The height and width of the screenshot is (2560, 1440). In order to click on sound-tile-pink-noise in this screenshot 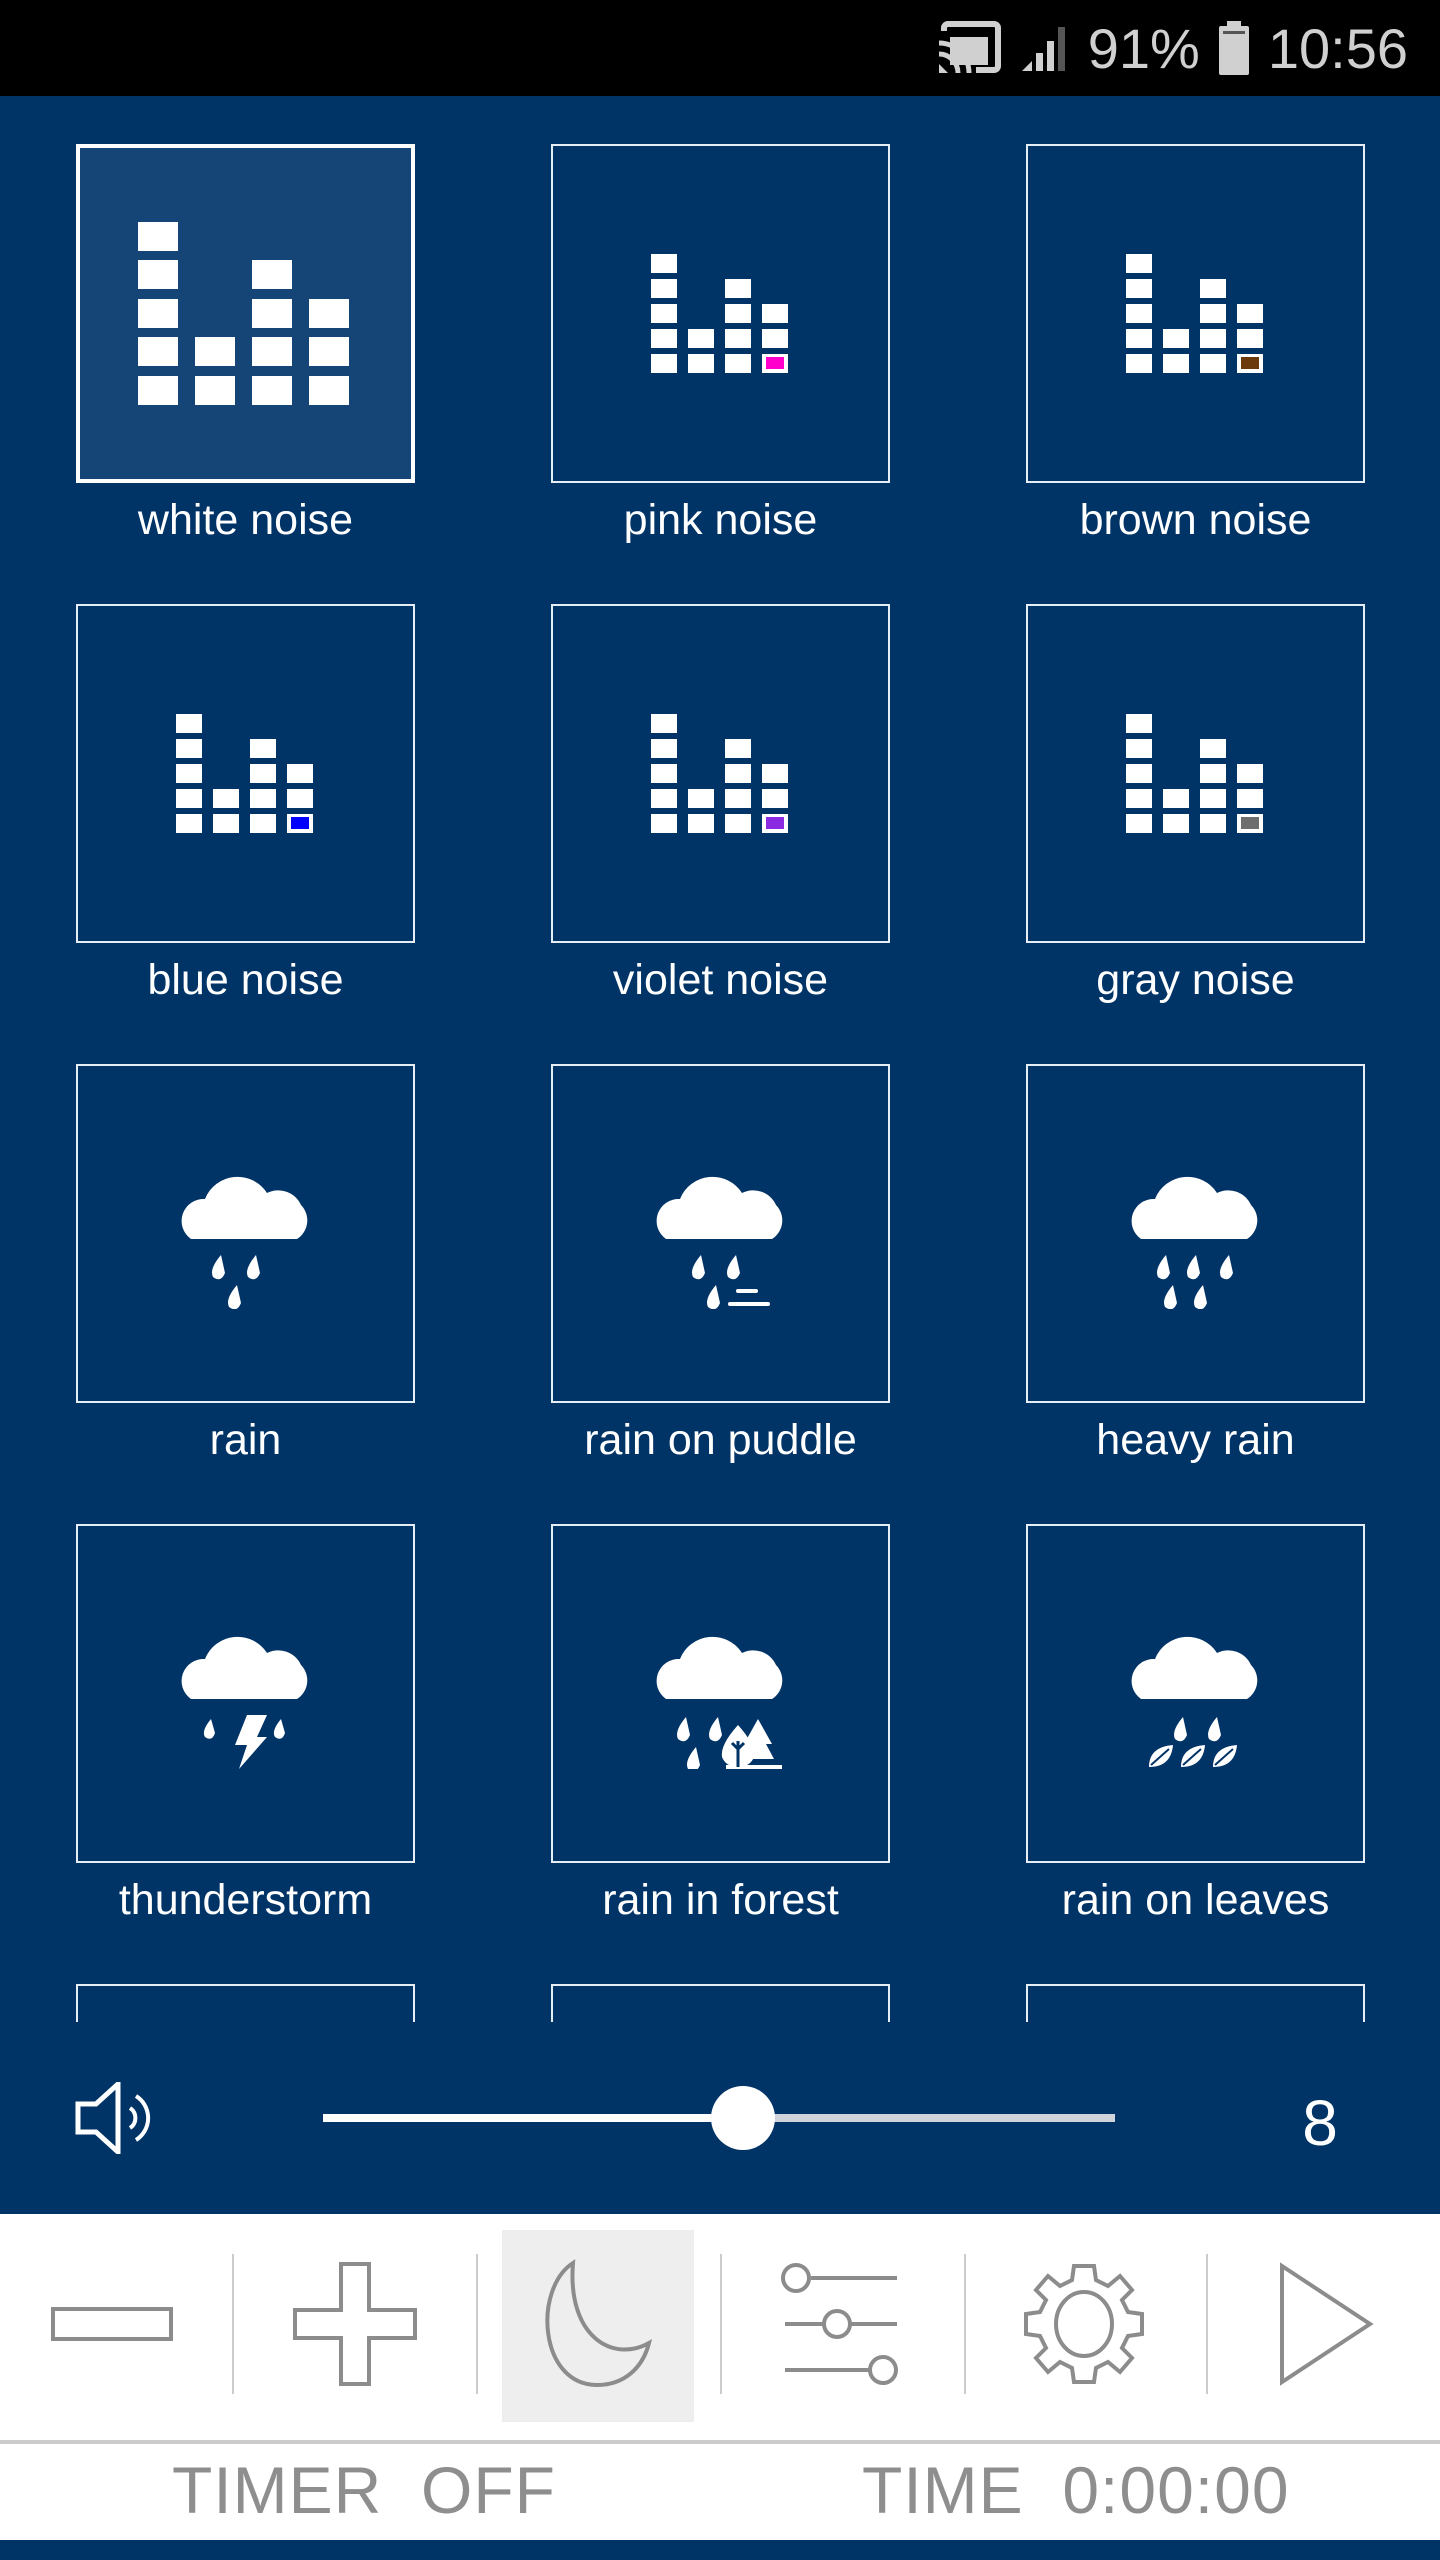, I will do `click(720, 313)`.